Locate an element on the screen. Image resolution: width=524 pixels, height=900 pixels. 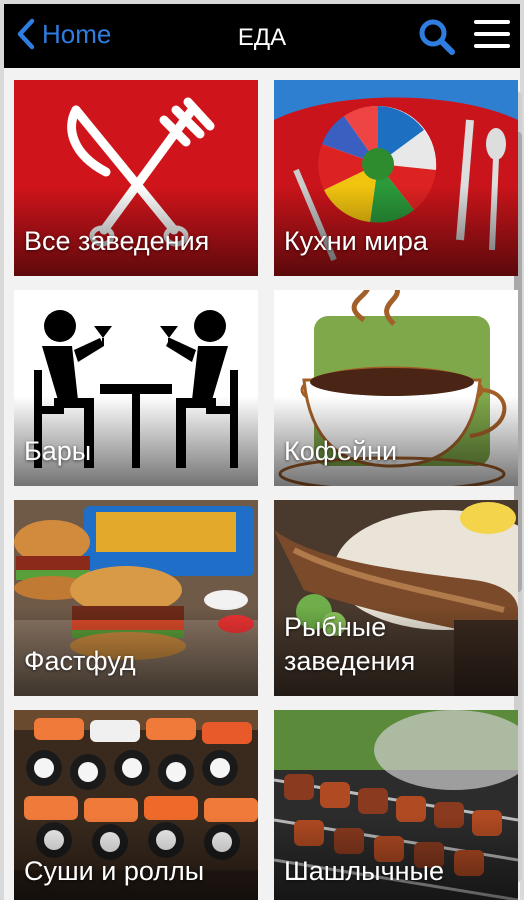
tile-label: Кухни мира is located at coordinates (356, 241).